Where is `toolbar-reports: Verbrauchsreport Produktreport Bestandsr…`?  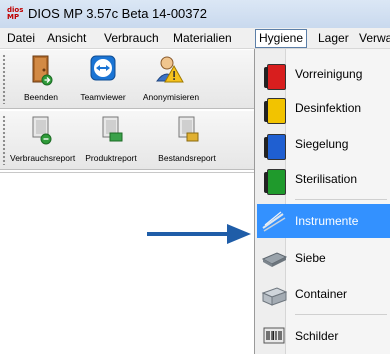
toolbar-reports: Verbrauchsreport Produktreport Bestandsr… is located at coordinates (127, 140).